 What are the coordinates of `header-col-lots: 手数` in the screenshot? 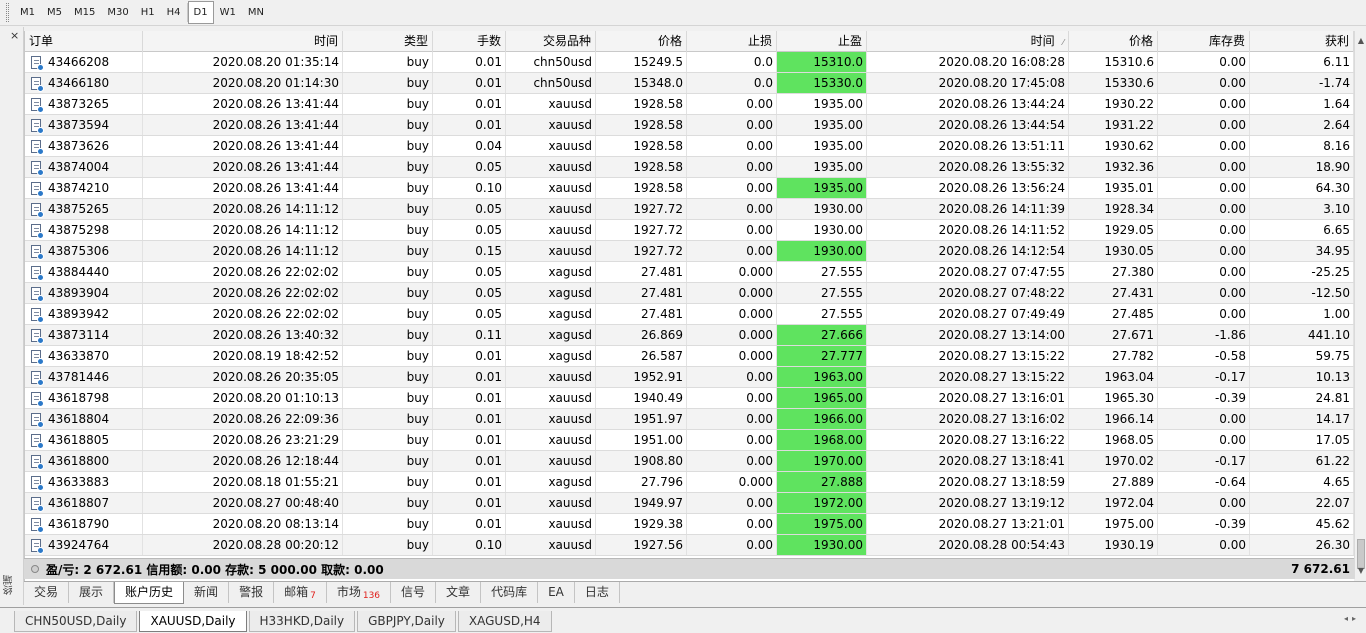 It's located at (469, 41).